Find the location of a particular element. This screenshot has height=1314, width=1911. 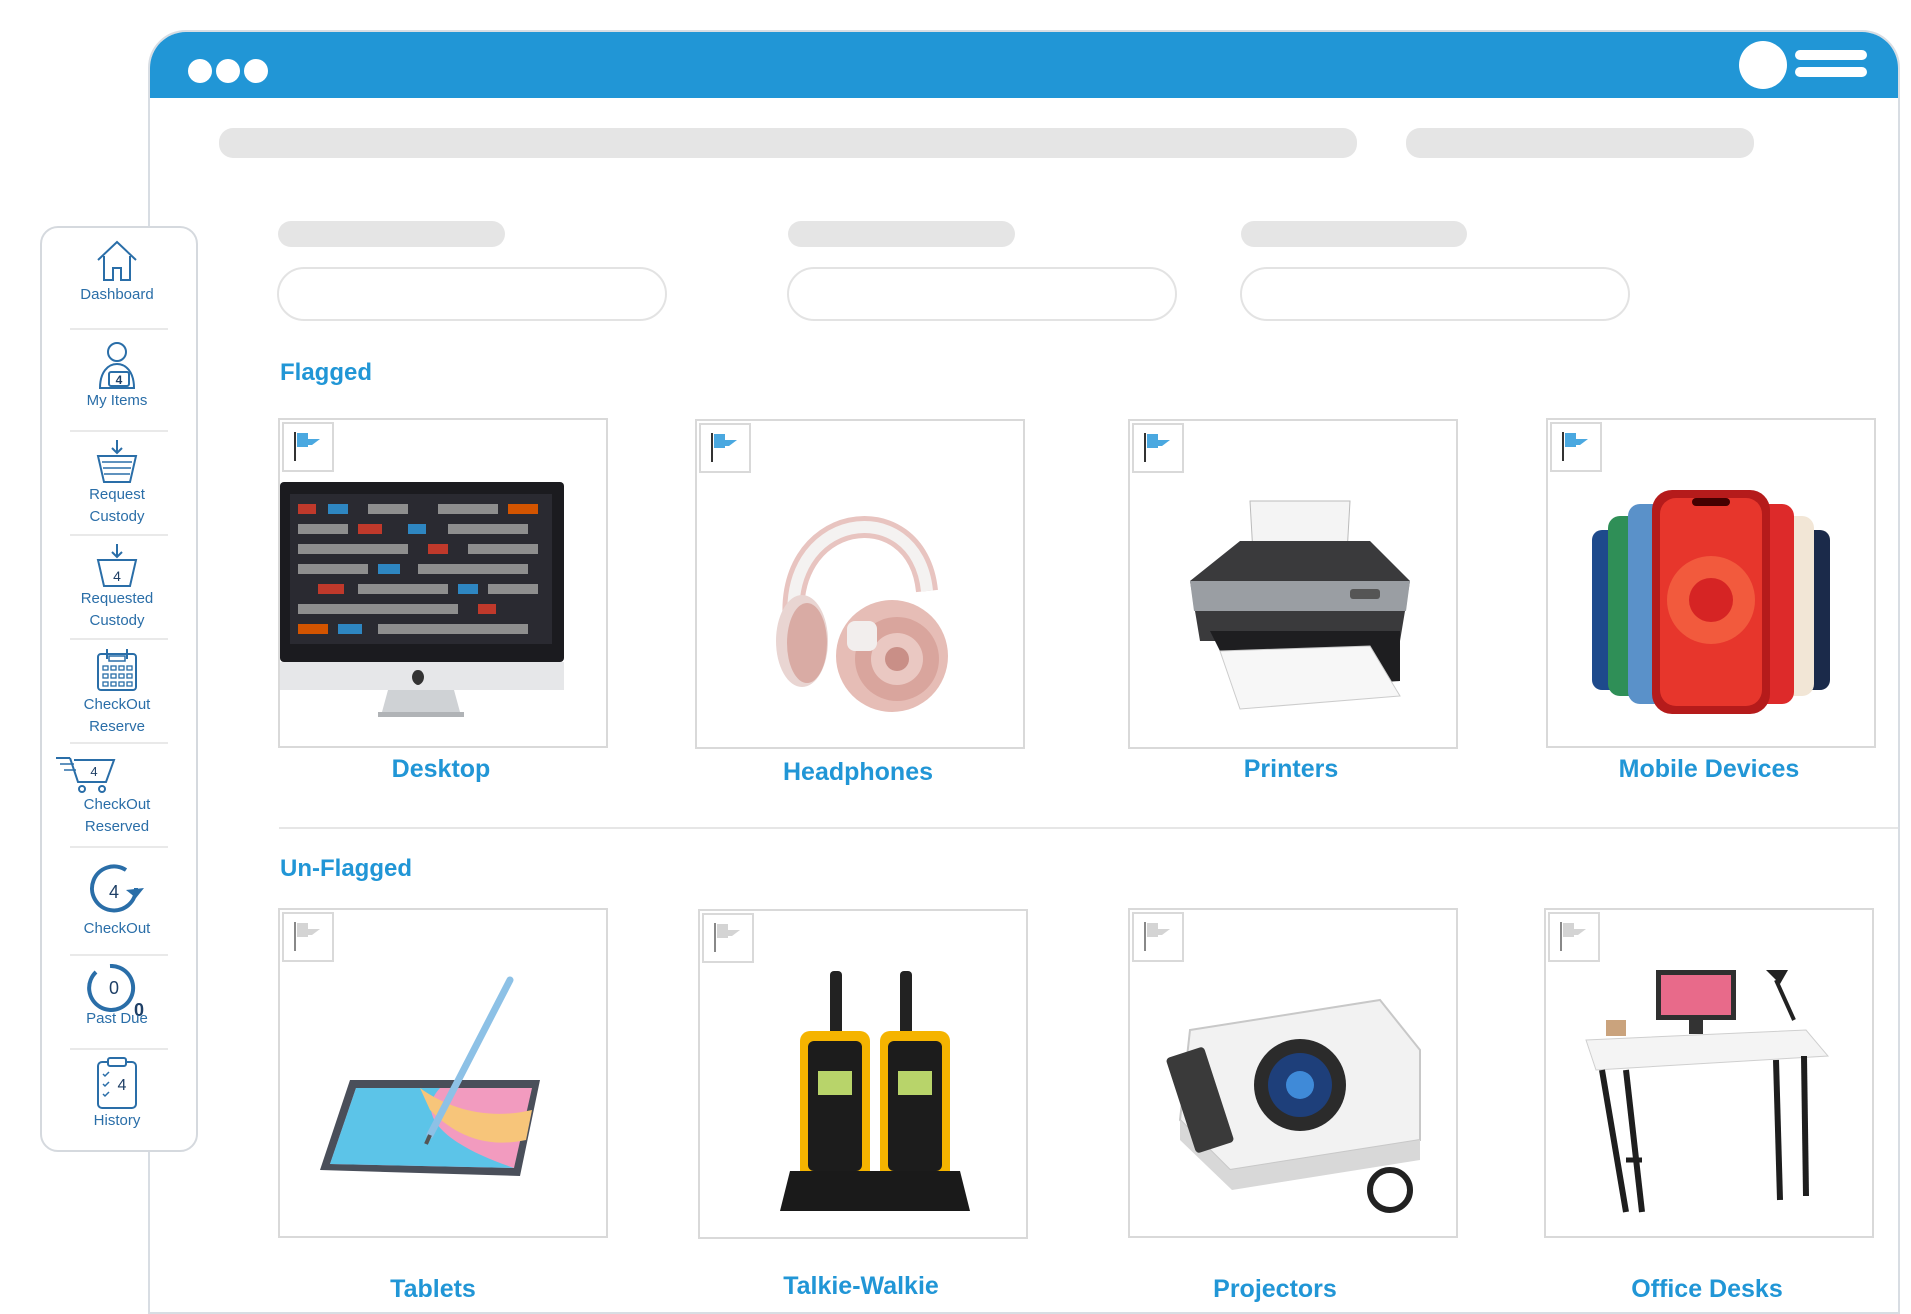

sidebar-item-label: History is located at coordinates (117, 1120).